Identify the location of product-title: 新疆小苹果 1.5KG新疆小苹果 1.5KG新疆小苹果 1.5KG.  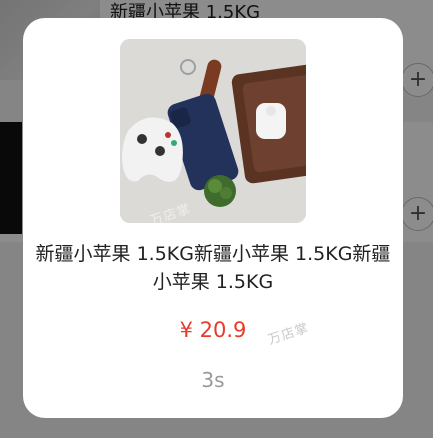
(213, 268).